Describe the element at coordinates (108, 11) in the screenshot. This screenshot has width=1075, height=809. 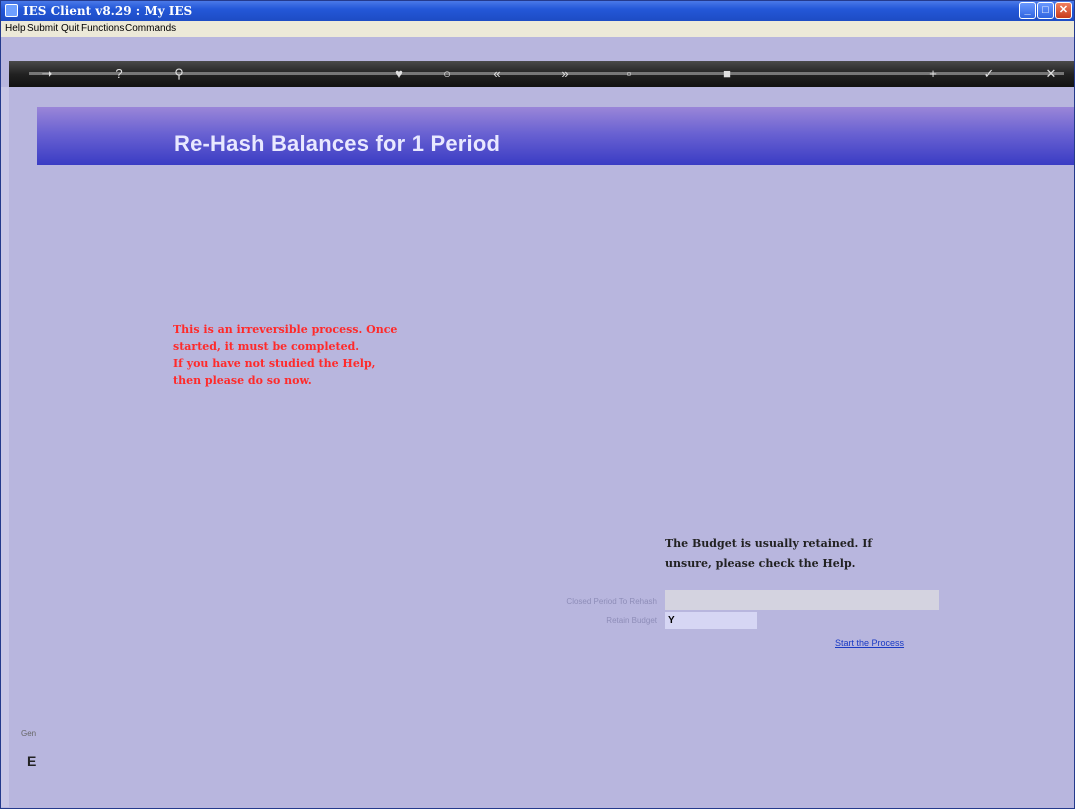
I see `window-title: IES Client v8.29 : My IES` at that location.